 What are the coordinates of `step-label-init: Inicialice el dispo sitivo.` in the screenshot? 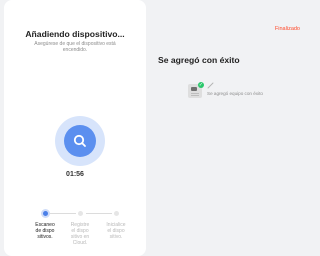 It's located at (116, 231).